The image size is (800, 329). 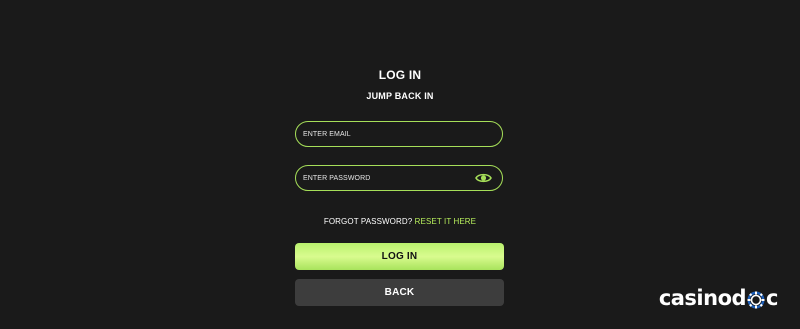 I want to click on password-field, so click(x=399, y=178).